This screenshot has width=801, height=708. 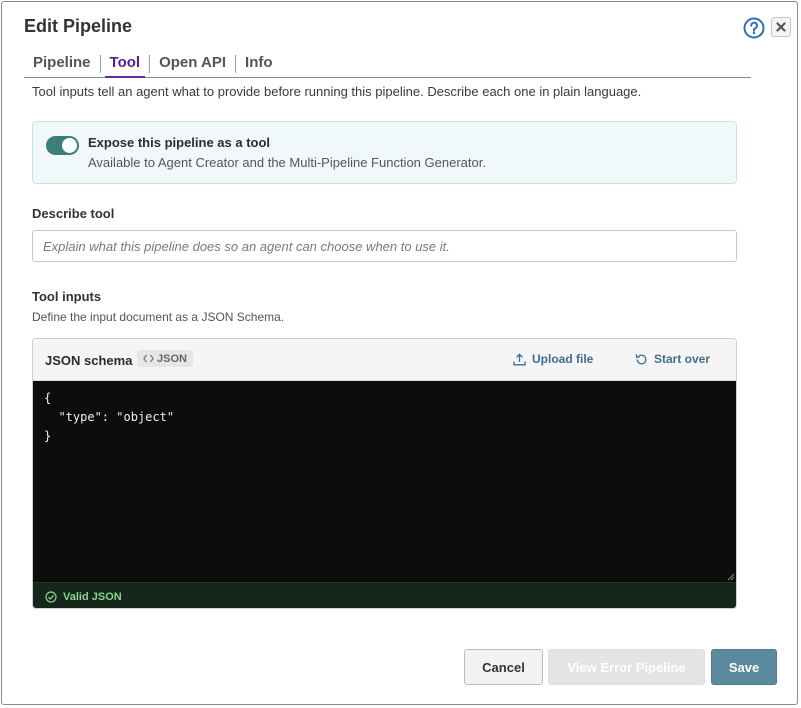 I want to click on start-over-button: Start over, so click(x=672, y=359).